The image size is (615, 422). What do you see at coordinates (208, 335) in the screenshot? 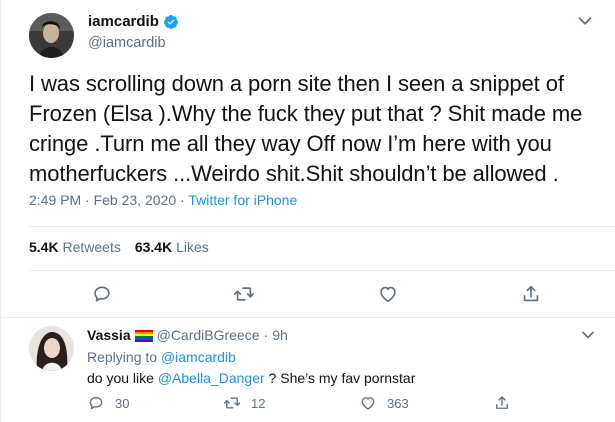
I see `reply-handle: @CardiBGreece` at bounding box center [208, 335].